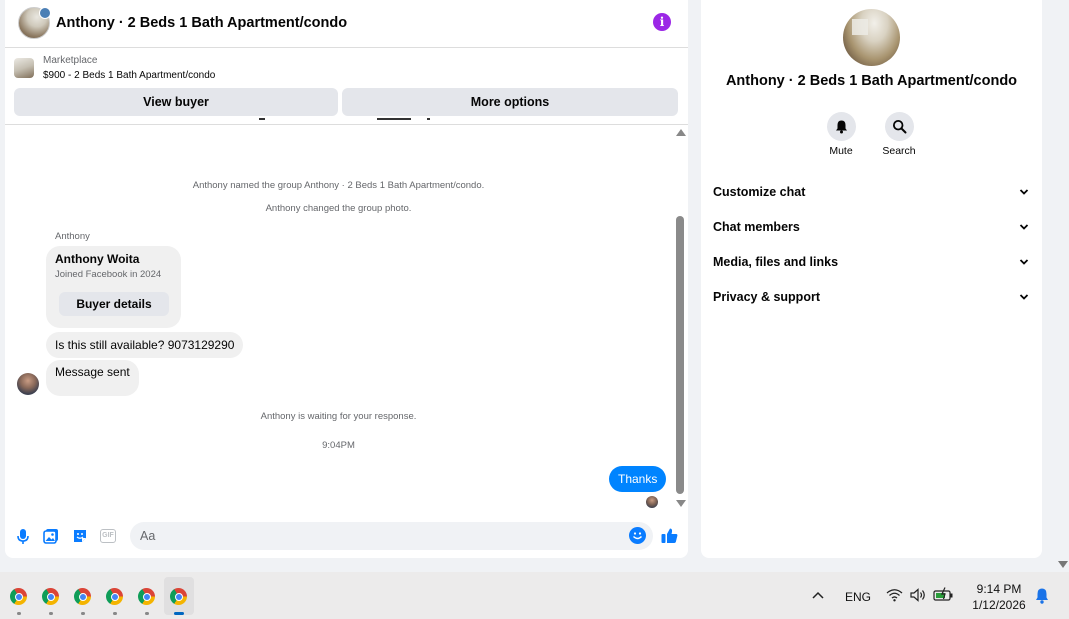 Image resolution: width=1069 pixels, height=619 pixels. I want to click on timestamp: 9:04PM, so click(338, 445).